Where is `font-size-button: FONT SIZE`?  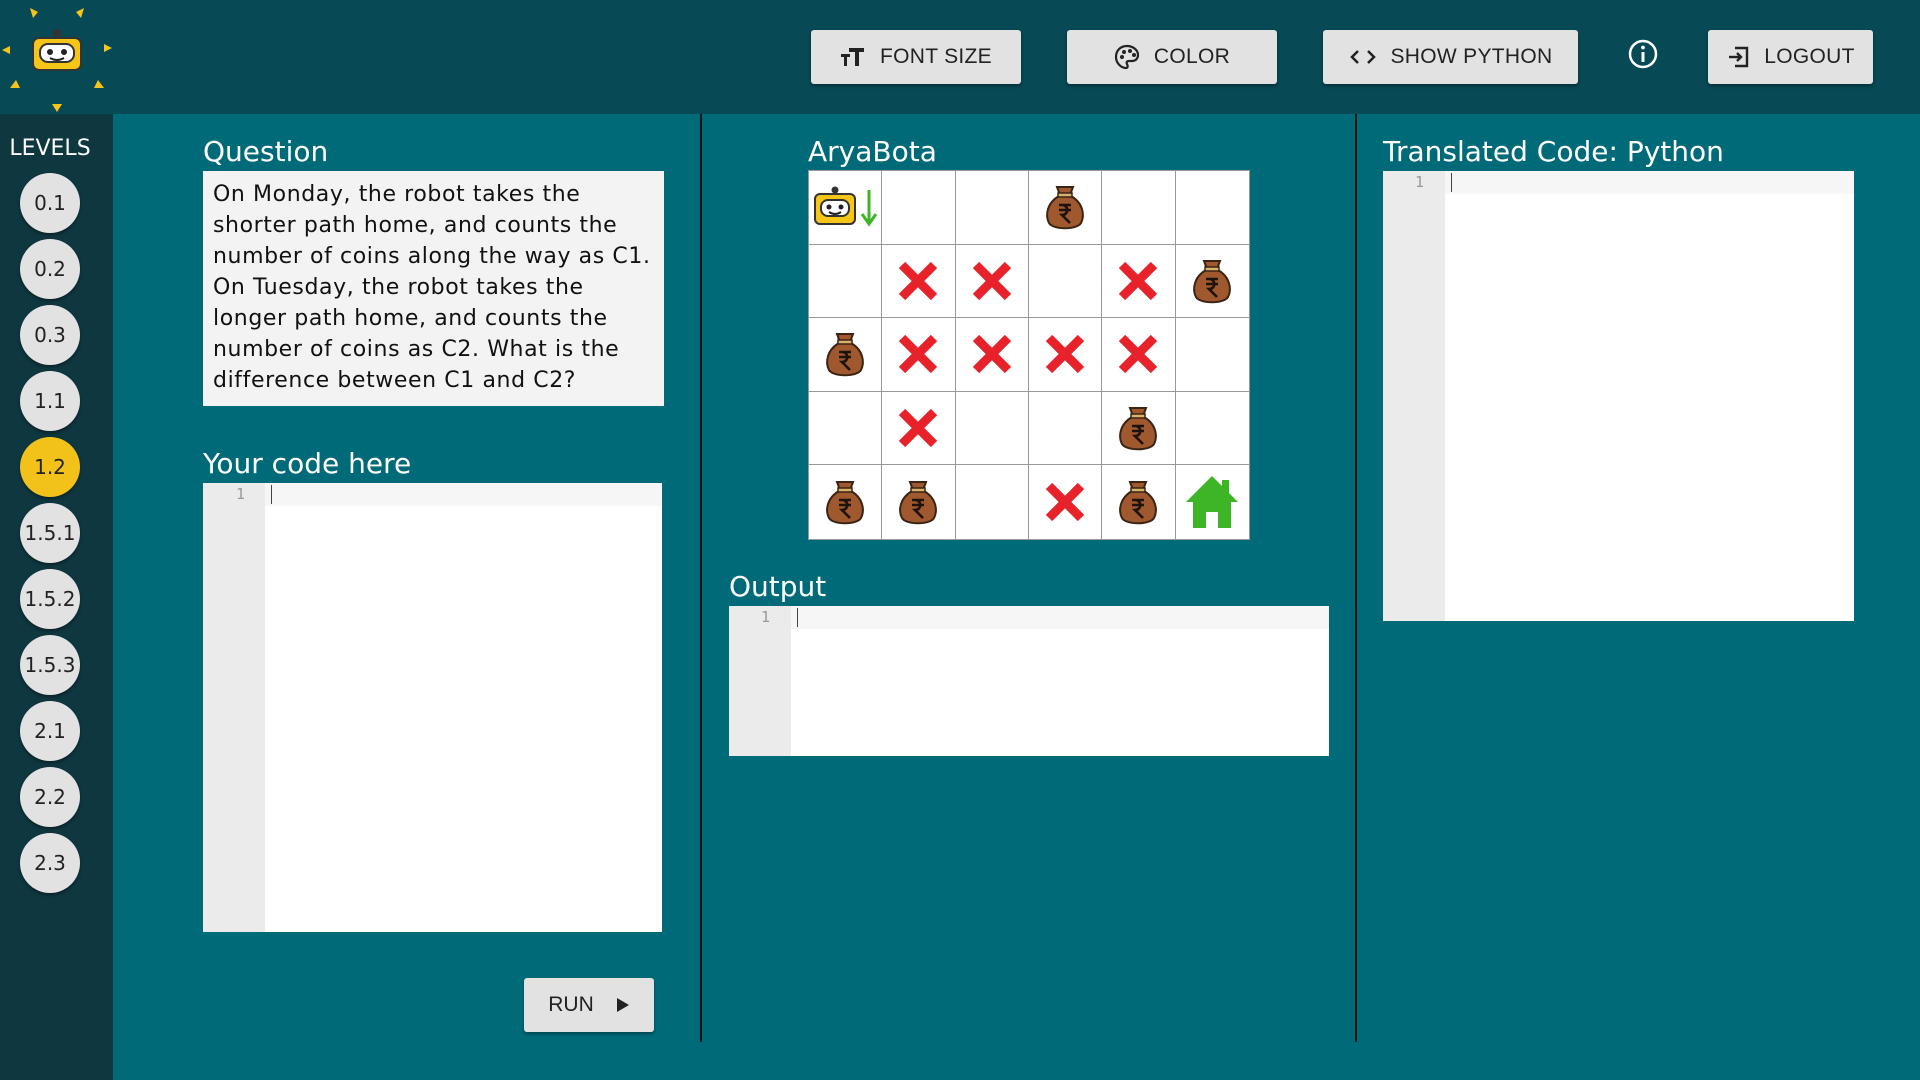 font-size-button: FONT SIZE is located at coordinates (916, 57).